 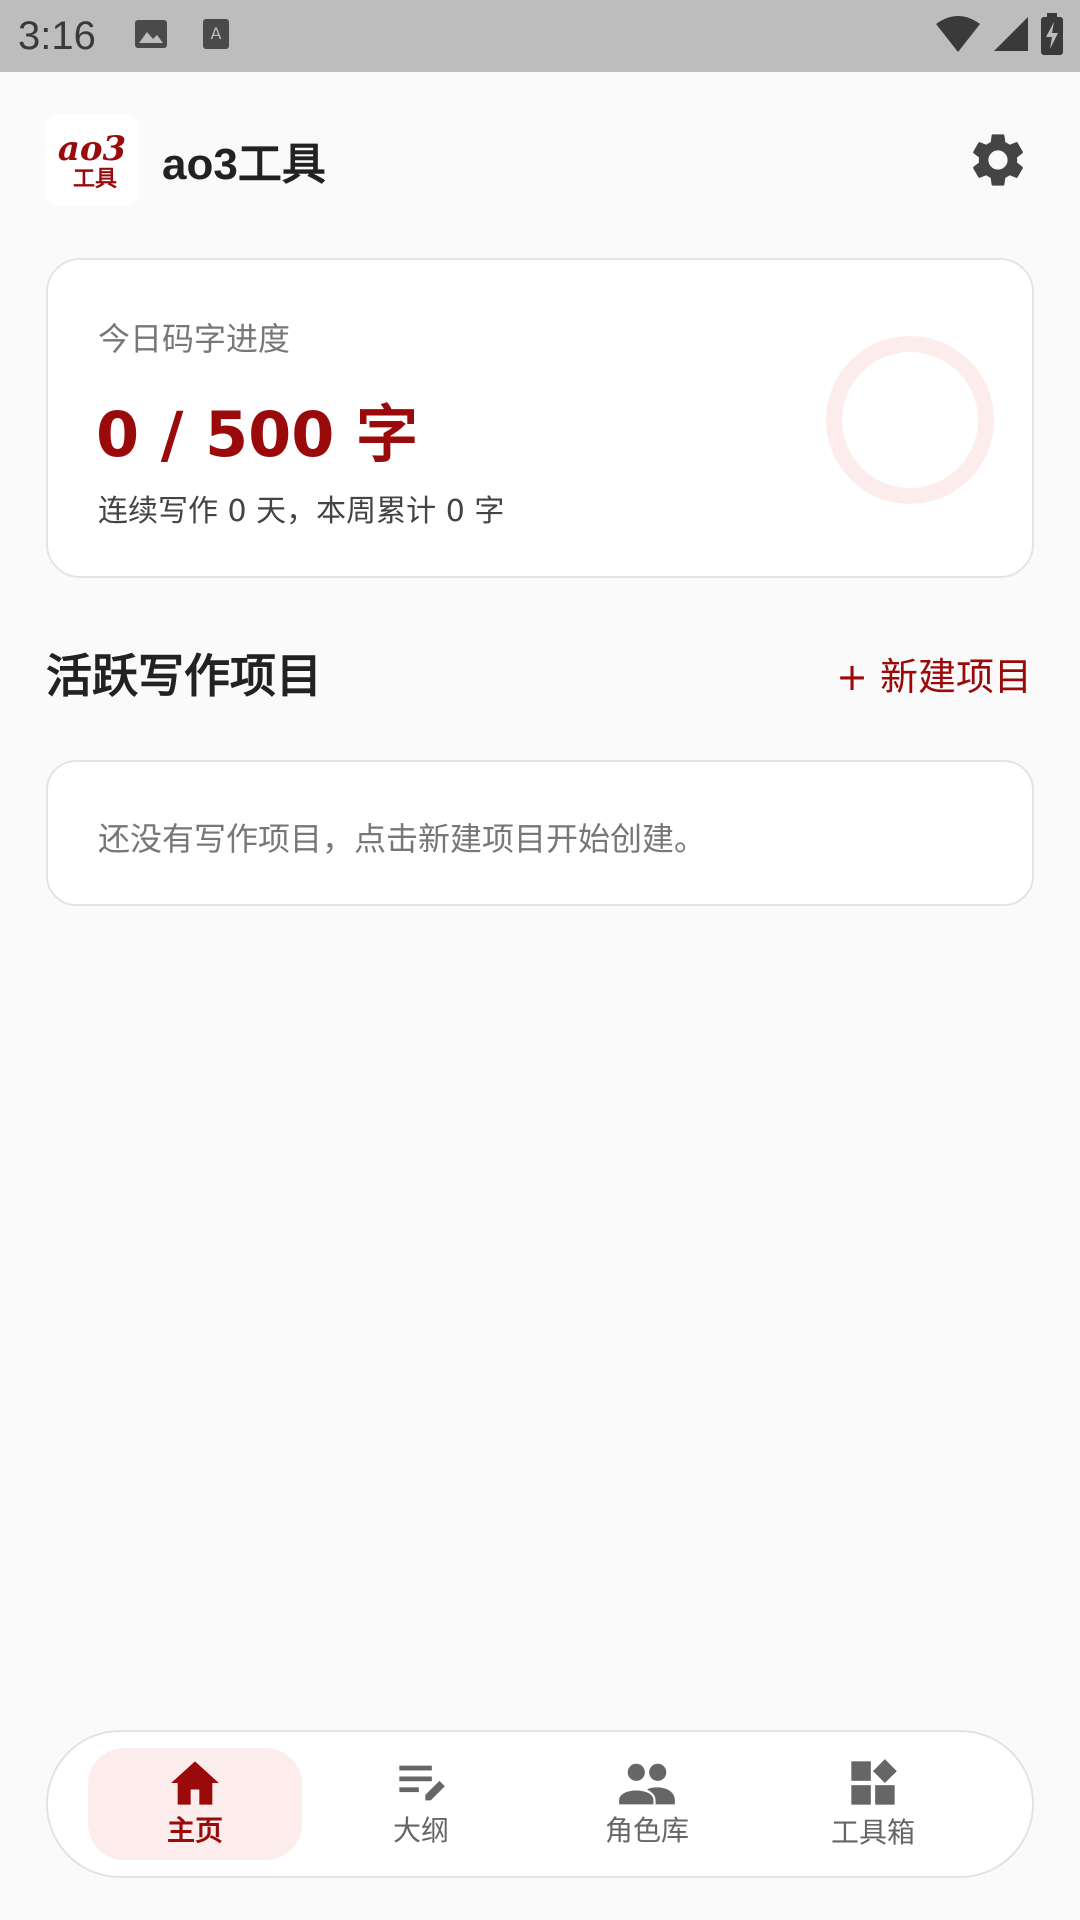 I want to click on app-title: ao3工具, so click(x=244, y=164).